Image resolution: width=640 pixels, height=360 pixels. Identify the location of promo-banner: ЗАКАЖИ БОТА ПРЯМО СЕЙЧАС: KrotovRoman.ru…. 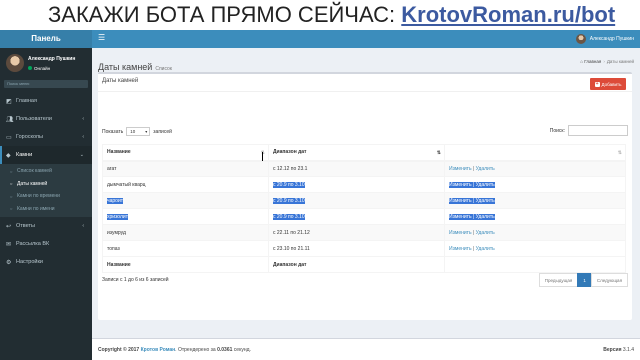
(320, 15).